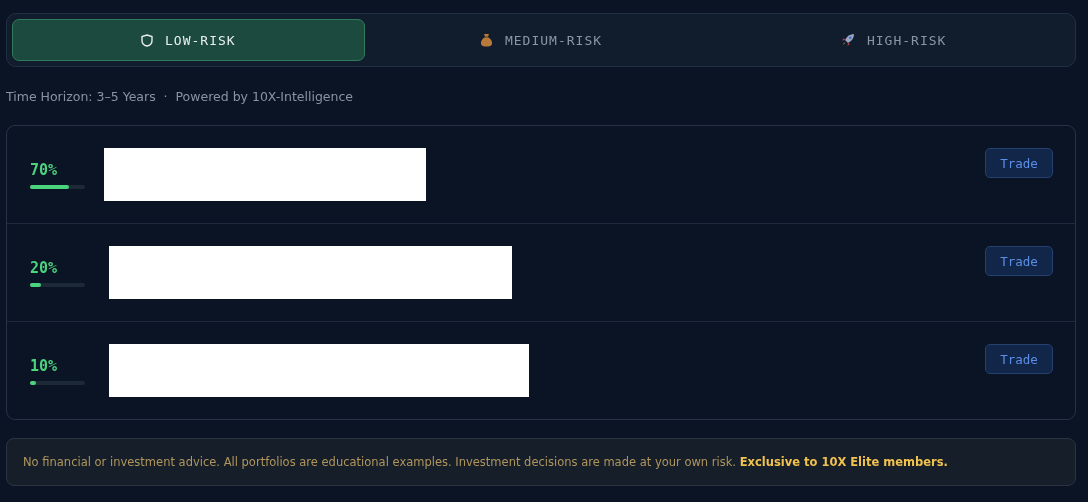  I want to click on risk-tab: MEDIUM-RISK, so click(541, 40).